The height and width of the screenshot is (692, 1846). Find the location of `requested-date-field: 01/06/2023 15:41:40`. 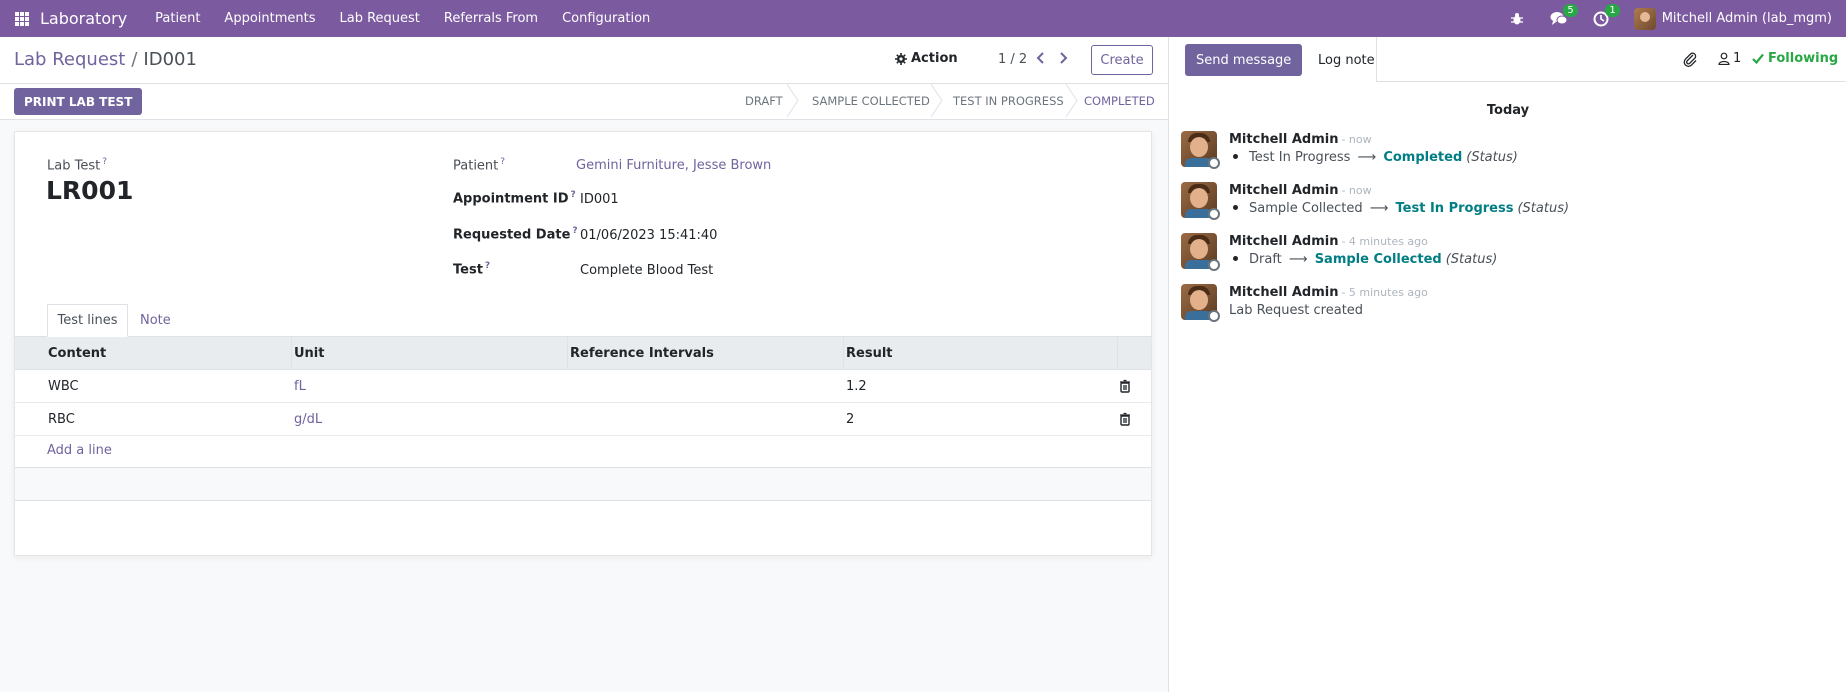

requested-date-field: 01/06/2023 15:41:40 is located at coordinates (648, 235).